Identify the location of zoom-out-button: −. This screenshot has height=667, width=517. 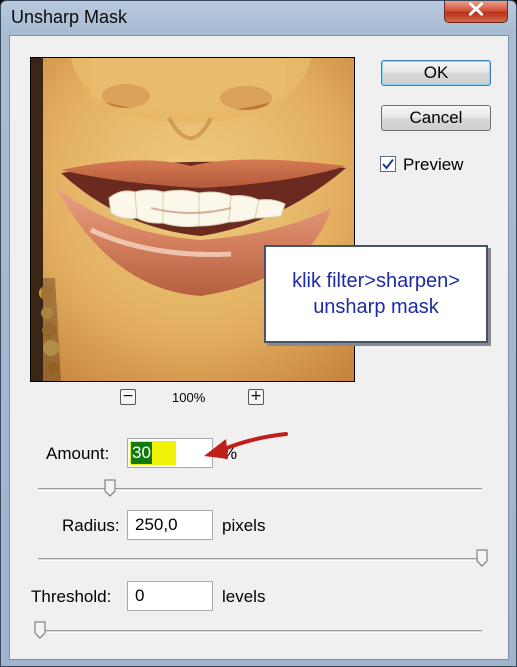
(128, 397).